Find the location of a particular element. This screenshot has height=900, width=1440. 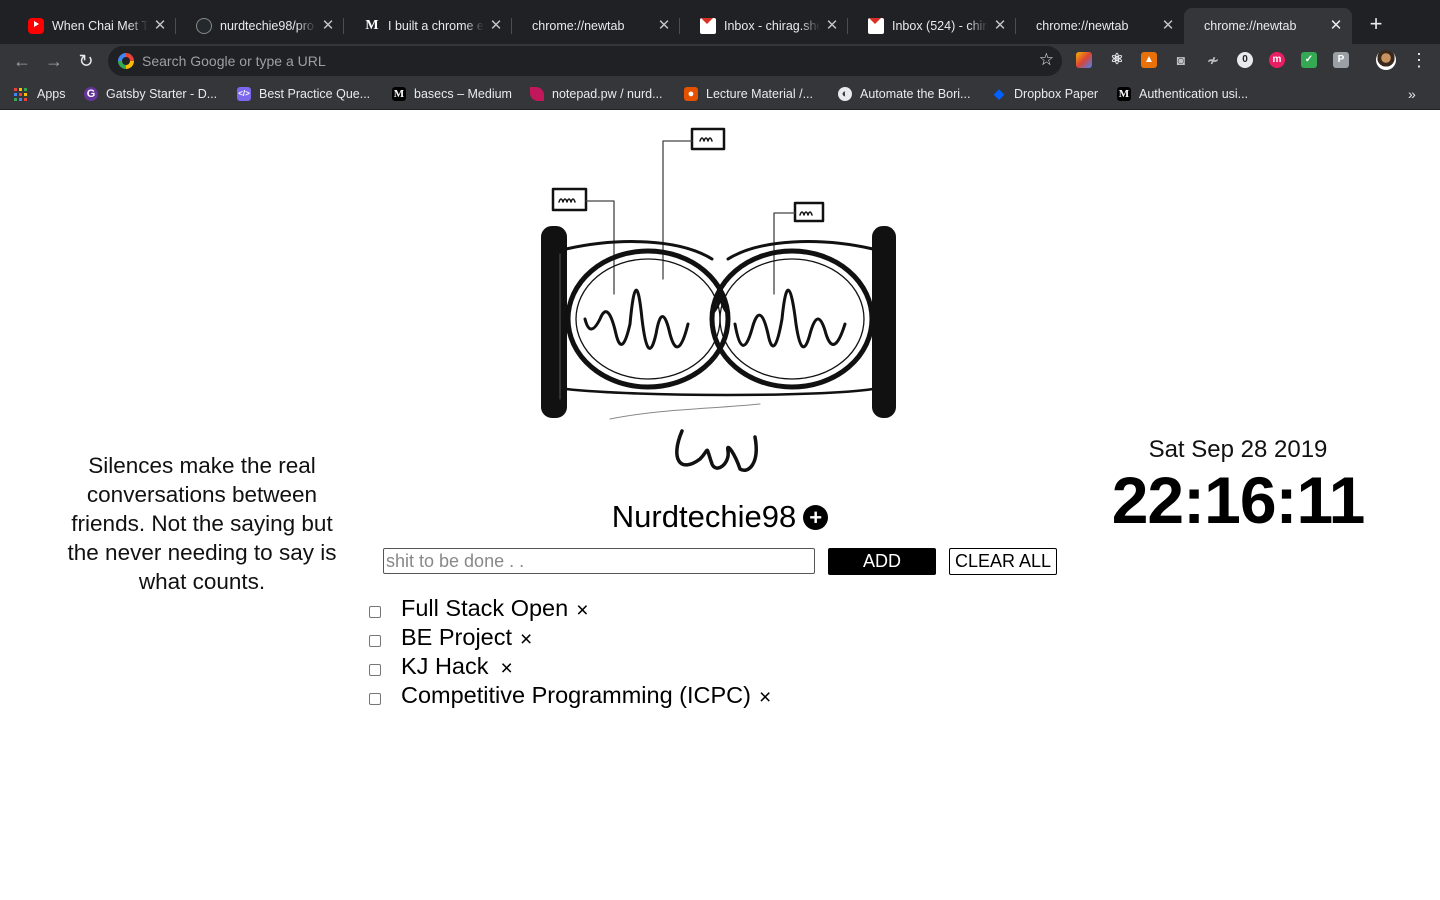

todo-input is located at coordinates (599, 561).